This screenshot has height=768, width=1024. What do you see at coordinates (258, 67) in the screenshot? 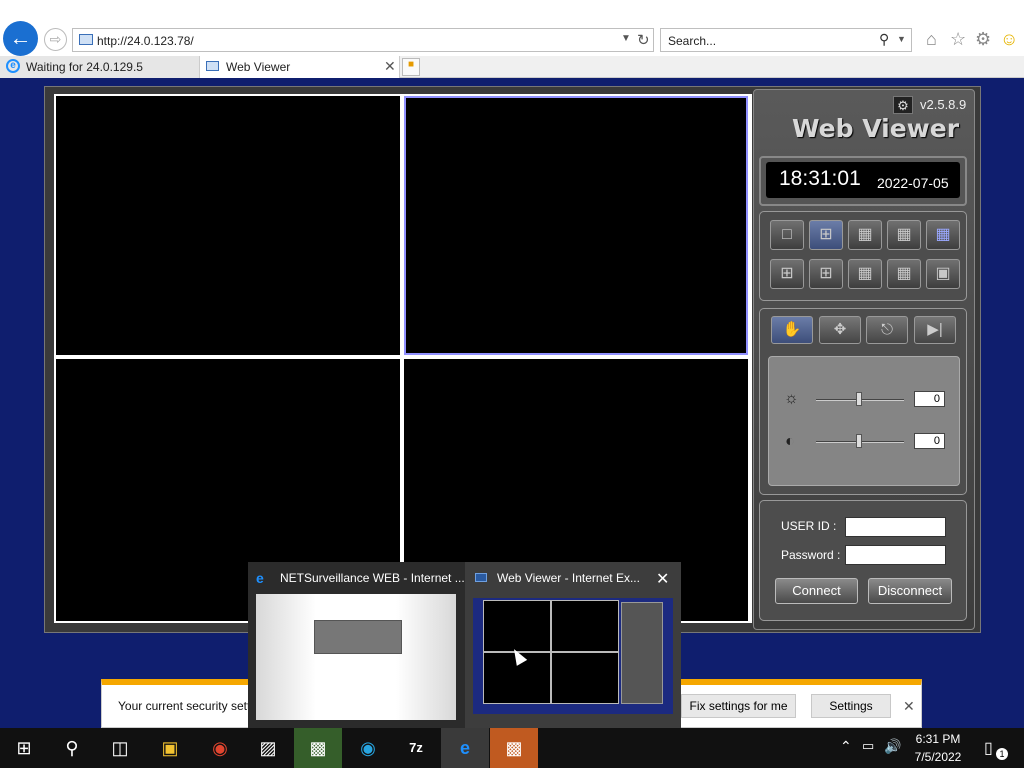
I see `tab-label: Web Viewer` at bounding box center [258, 67].